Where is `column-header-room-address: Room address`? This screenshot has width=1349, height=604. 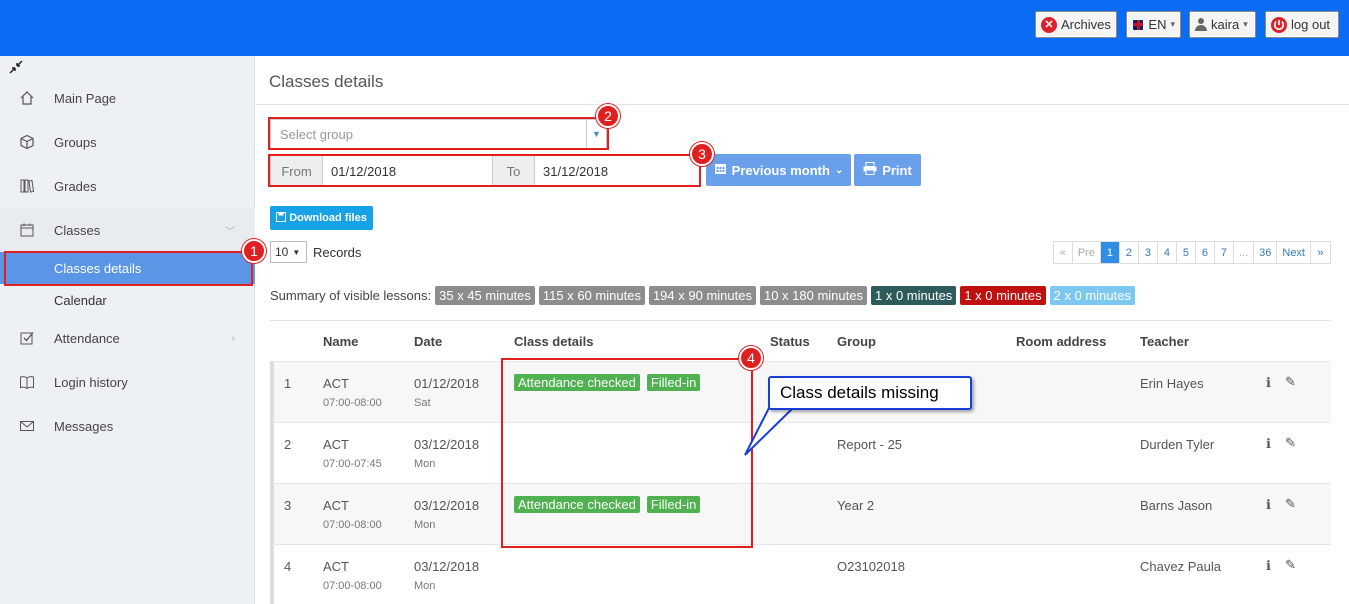 column-header-room-address: Room address is located at coordinates (1061, 341).